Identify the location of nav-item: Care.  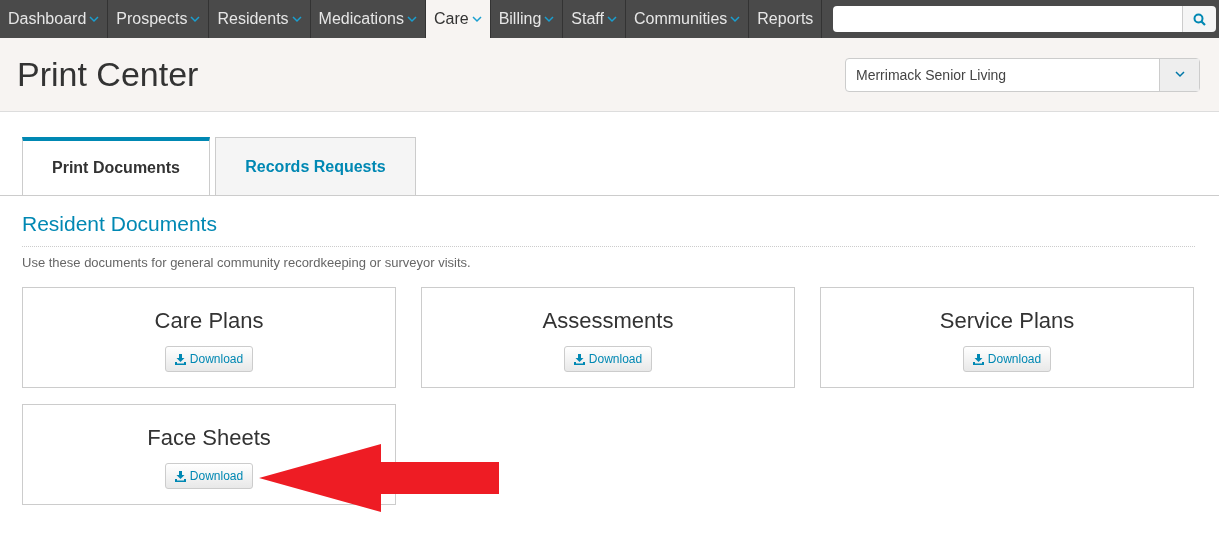
(458, 19).